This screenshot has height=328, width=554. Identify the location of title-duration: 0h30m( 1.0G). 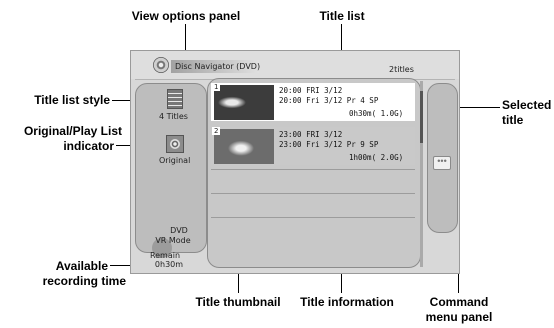
(376, 113).